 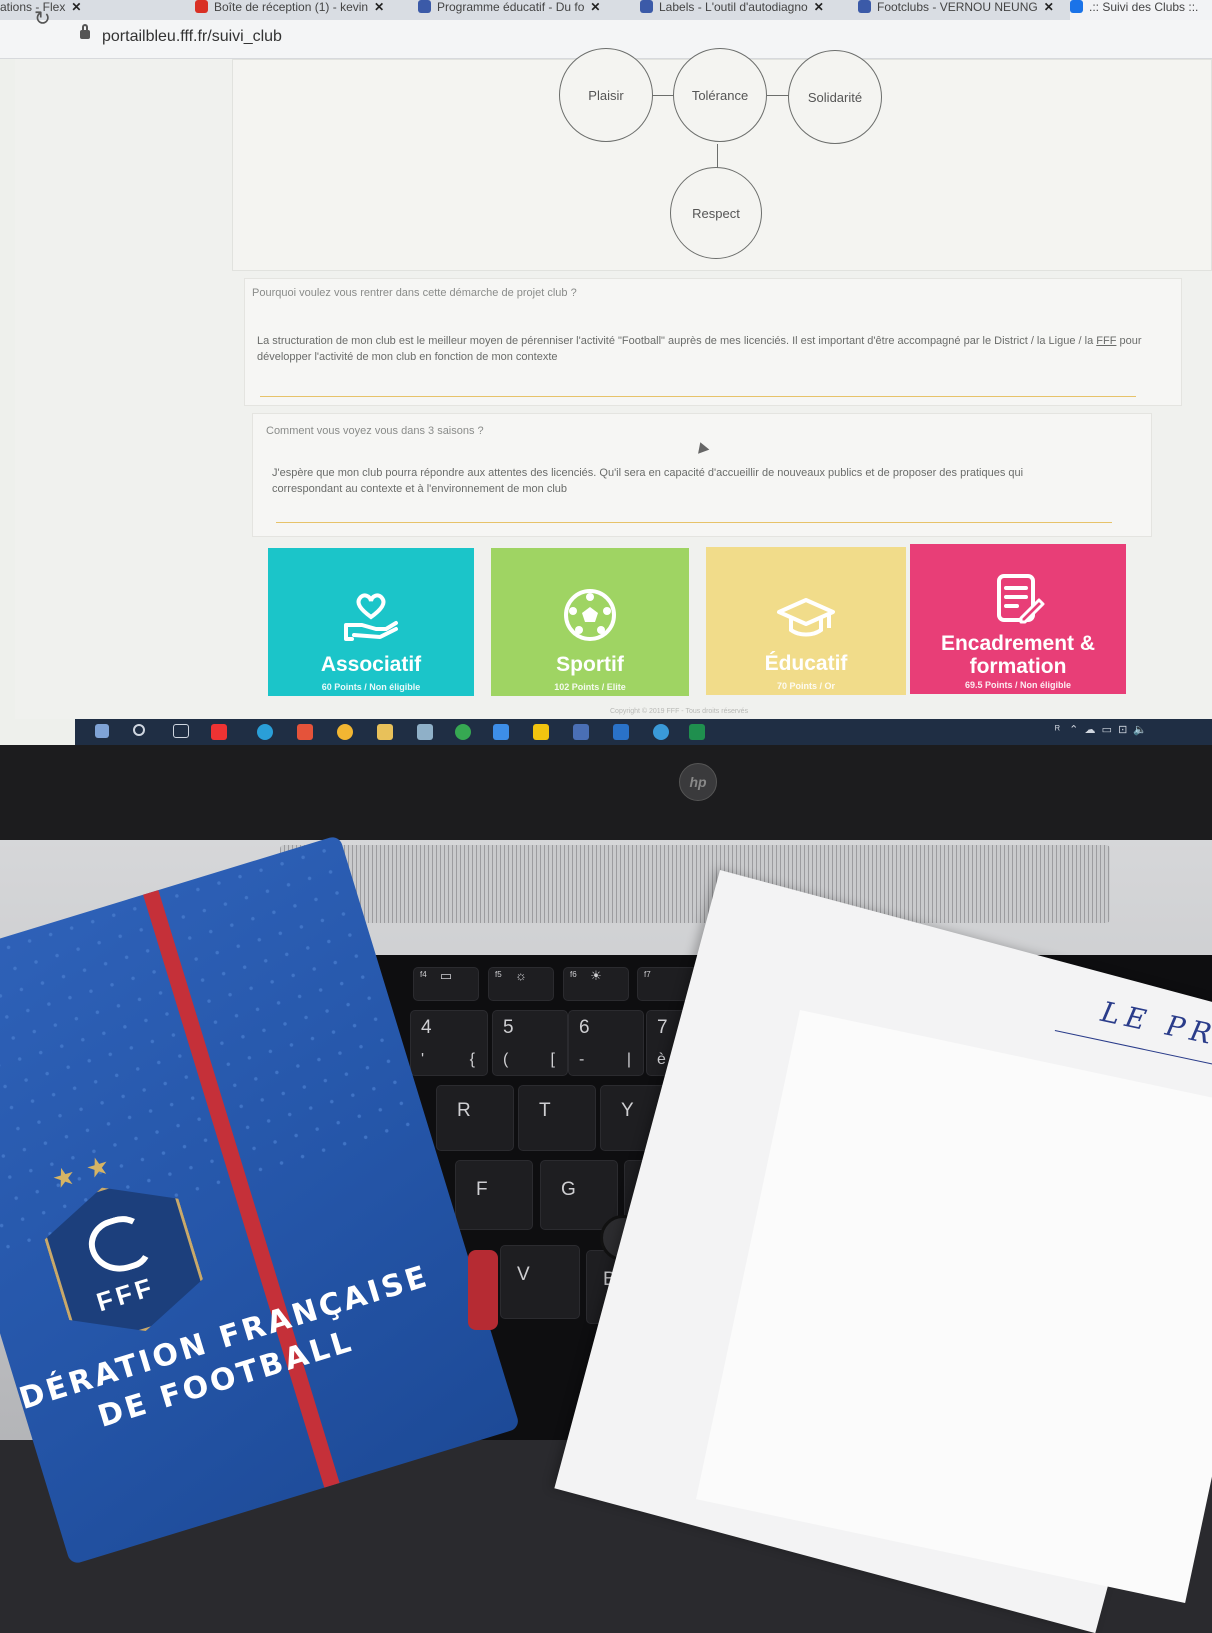 I want to click on tile-title: Éducatif, so click(x=806, y=663).